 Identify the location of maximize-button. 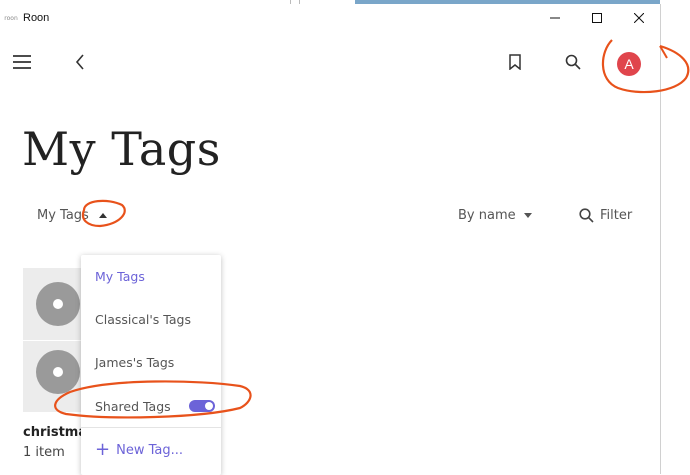
(597, 18).